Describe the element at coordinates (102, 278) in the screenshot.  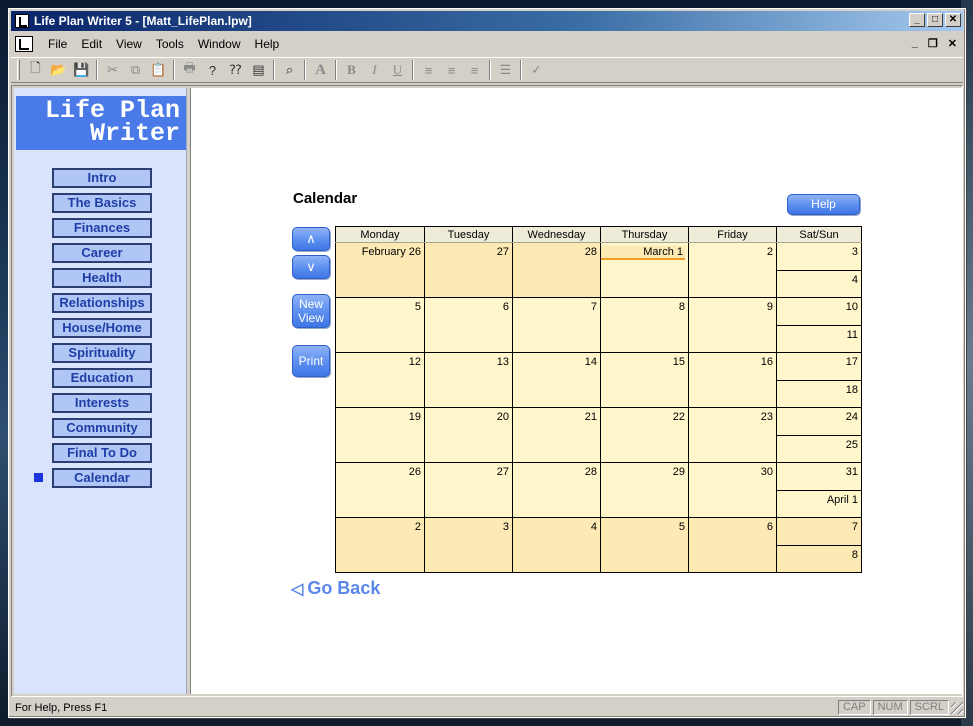
I see `sidebar-item-health: Health` at that location.